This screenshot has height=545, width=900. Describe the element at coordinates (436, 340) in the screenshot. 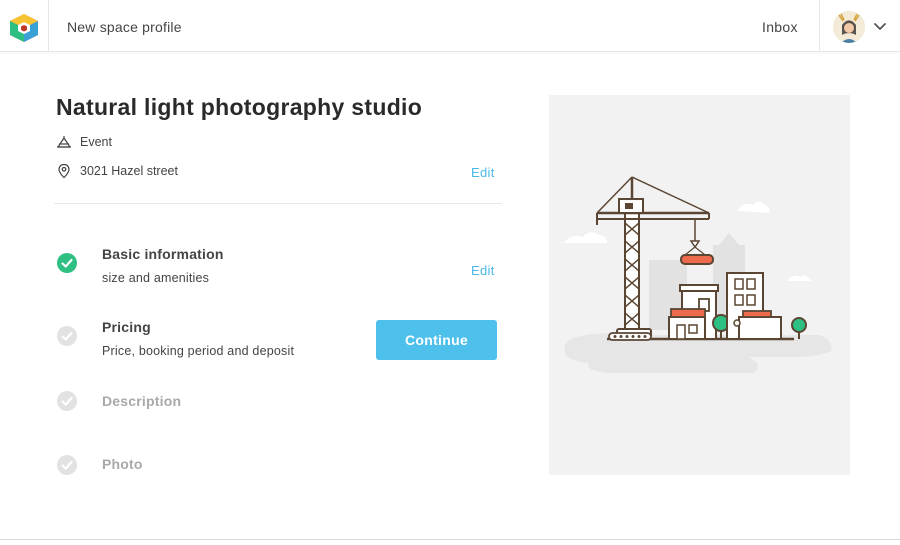

I see `continue-button: Continue` at that location.